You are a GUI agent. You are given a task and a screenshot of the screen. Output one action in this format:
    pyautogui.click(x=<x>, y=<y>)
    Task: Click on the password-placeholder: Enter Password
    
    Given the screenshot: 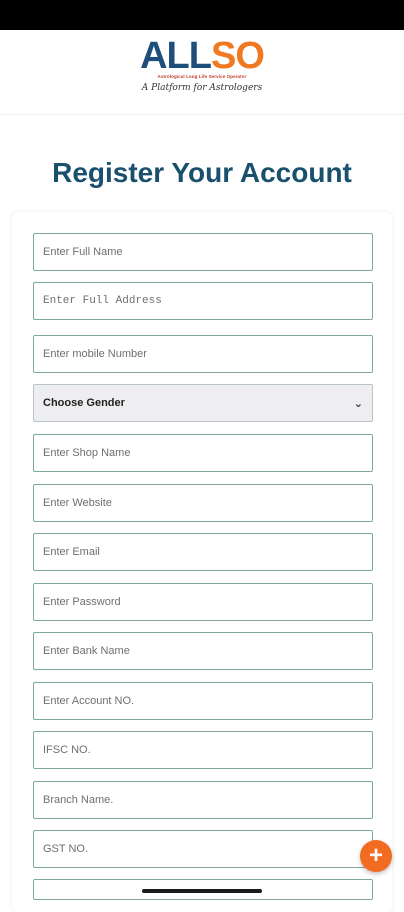 What is the action you would take?
    pyautogui.click(x=82, y=602)
    